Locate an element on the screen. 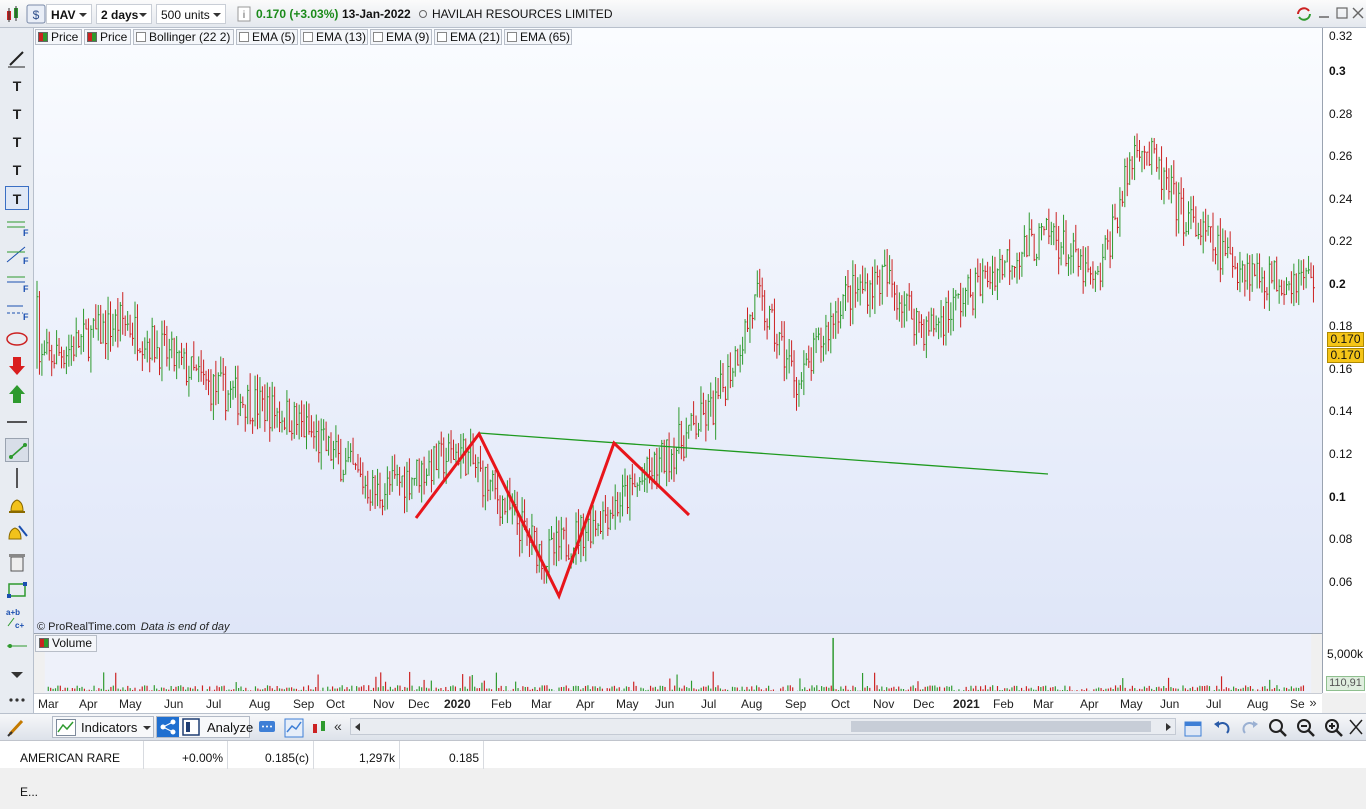 Image resolution: width=1366 pixels, height=809 pixels. fibonacci-retracement-icon: F is located at coordinates (17, 282).